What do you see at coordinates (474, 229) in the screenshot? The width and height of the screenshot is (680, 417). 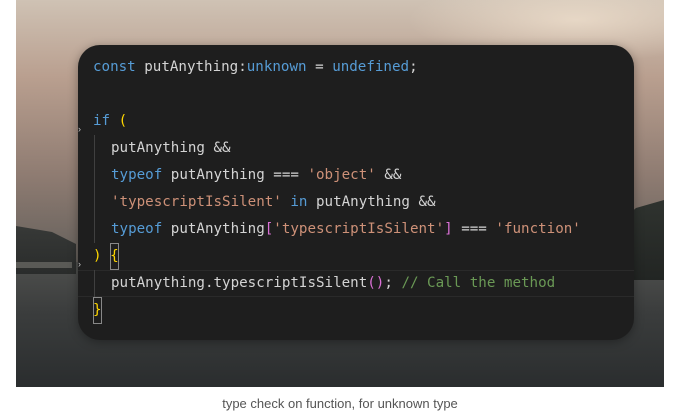 I see `strict-equal-operator: ===` at bounding box center [474, 229].